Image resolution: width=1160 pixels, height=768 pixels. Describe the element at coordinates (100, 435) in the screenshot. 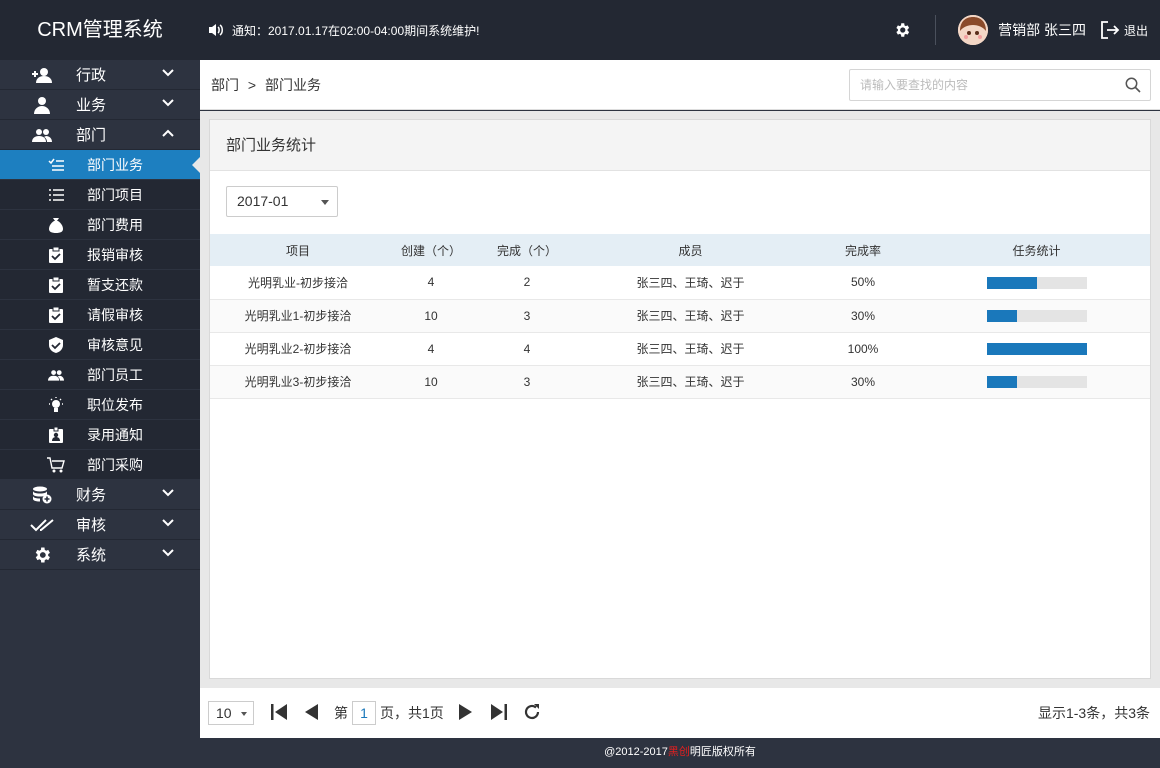

I see `sidebar-item-hire-notice: 录用通知` at that location.